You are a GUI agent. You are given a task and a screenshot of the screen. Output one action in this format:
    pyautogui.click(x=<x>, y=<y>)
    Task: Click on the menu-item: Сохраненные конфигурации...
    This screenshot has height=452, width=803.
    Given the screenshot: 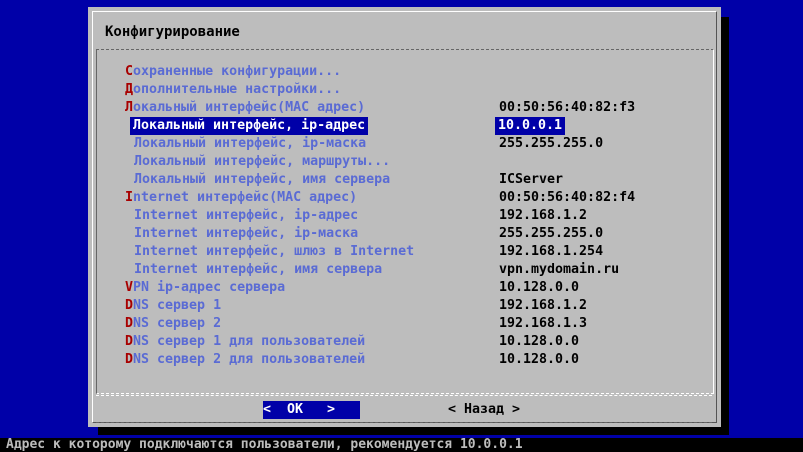 What is the action you would take?
    pyautogui.click(x=410, y=72)
    